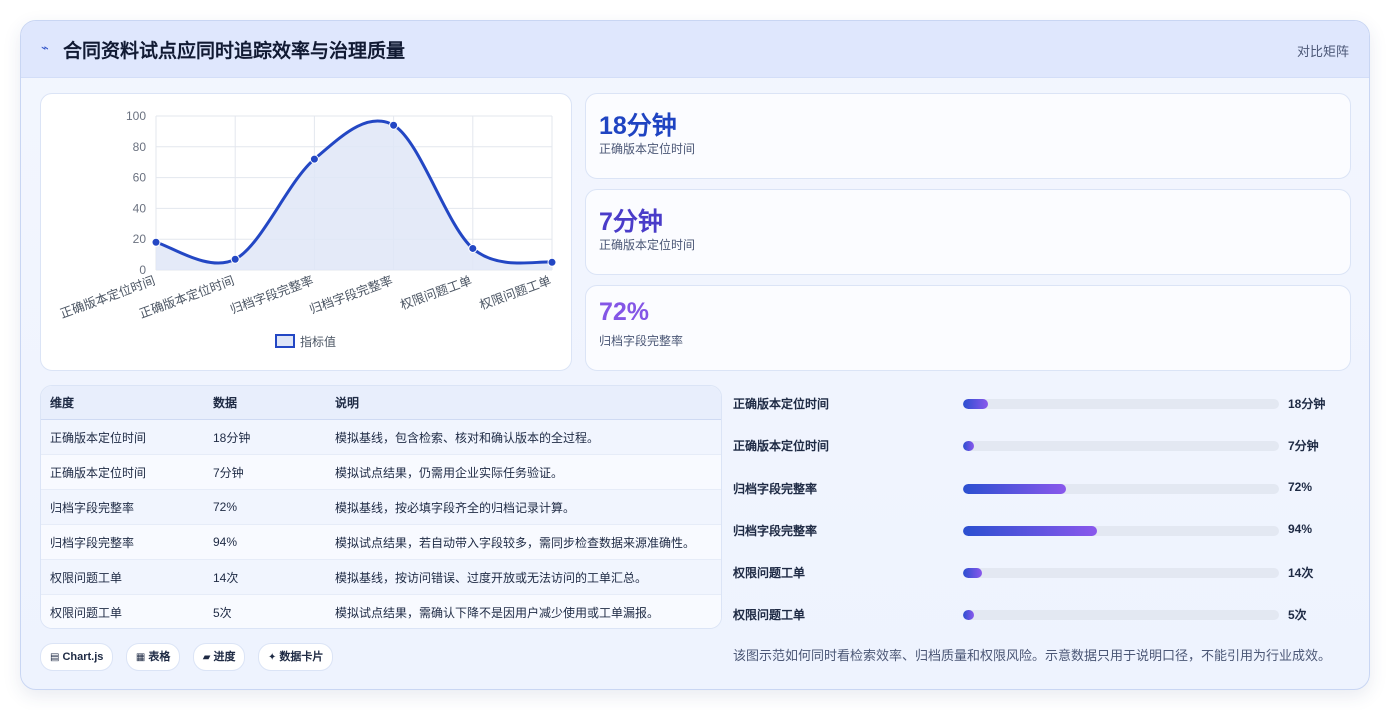 This screenshot has width=1390, height=710. Describe the element at coordinates (523, 577) in the screenshot. I see `table-cell: 模拟基线，按访问错误、过度开放或无法访问的工单汇总。` at that location.